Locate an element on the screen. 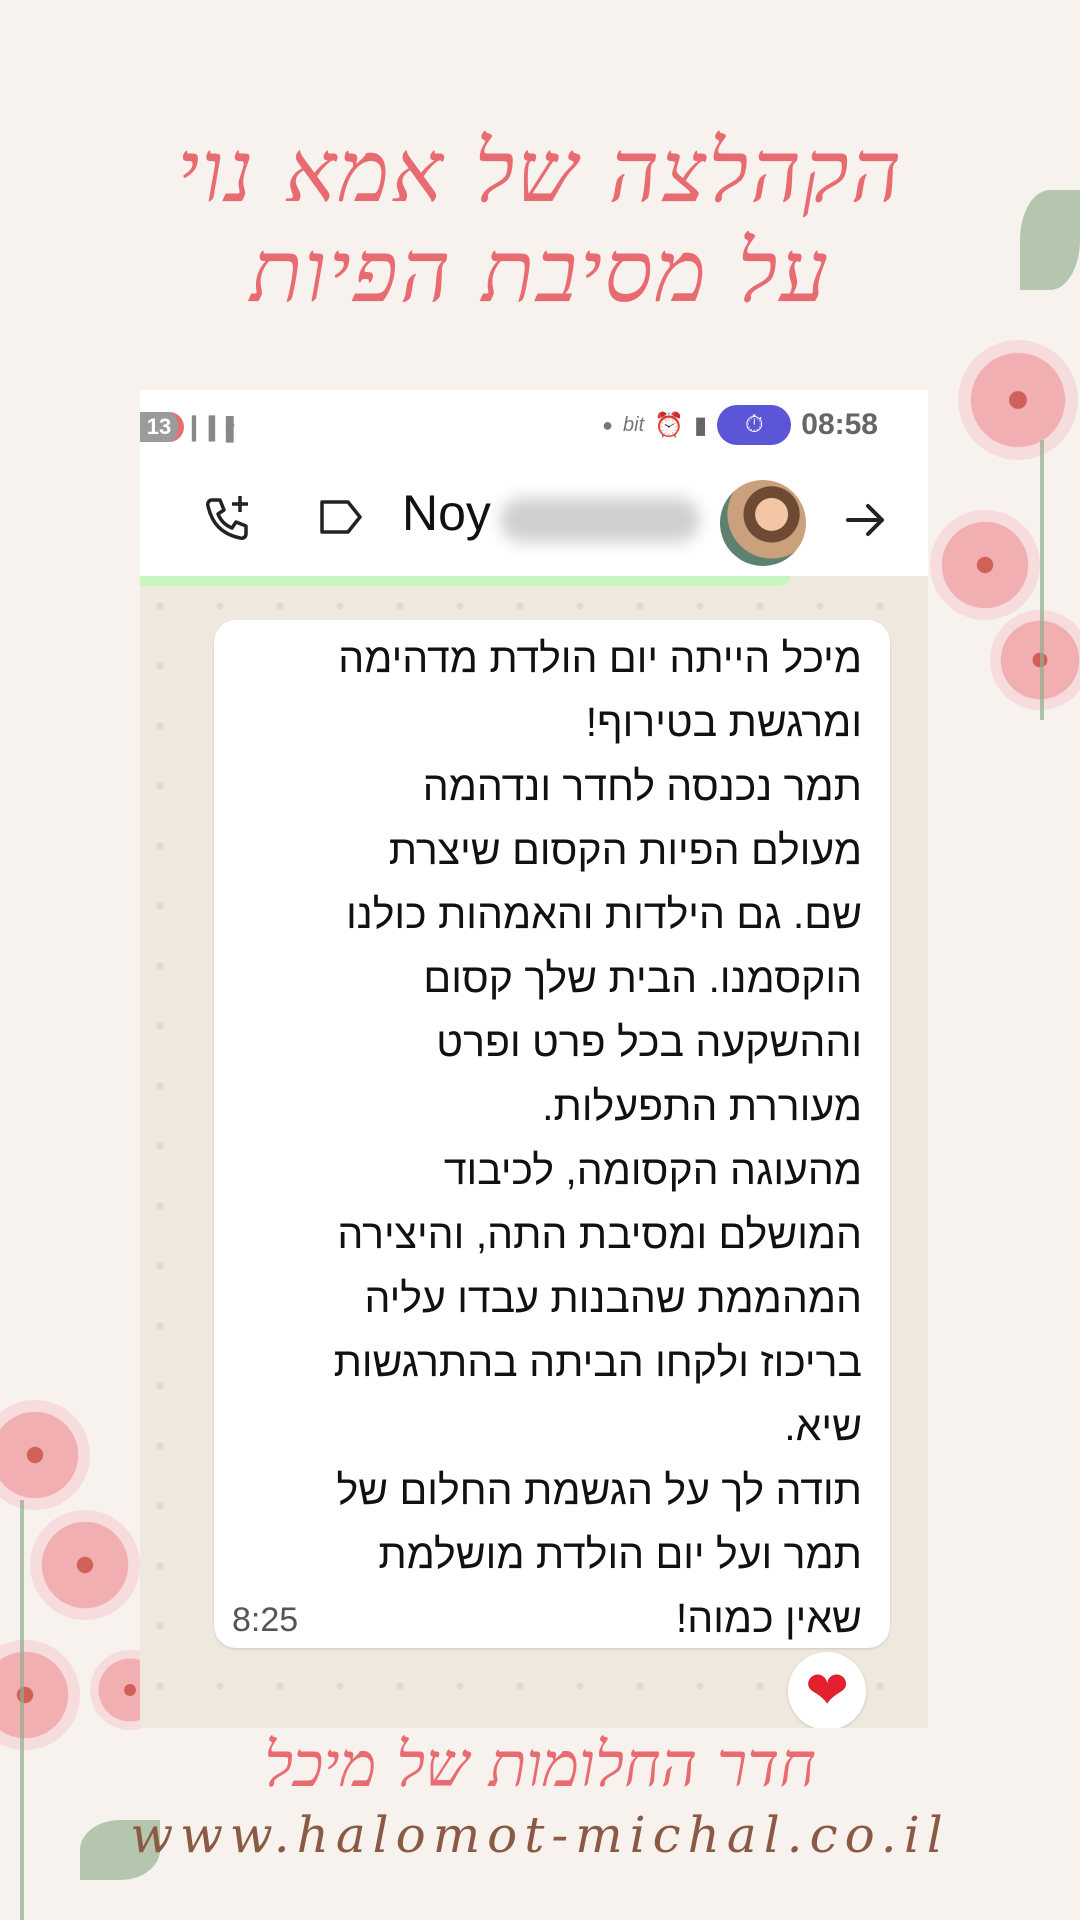  bit-app-icon: bit is located at coordinates (634, 424).